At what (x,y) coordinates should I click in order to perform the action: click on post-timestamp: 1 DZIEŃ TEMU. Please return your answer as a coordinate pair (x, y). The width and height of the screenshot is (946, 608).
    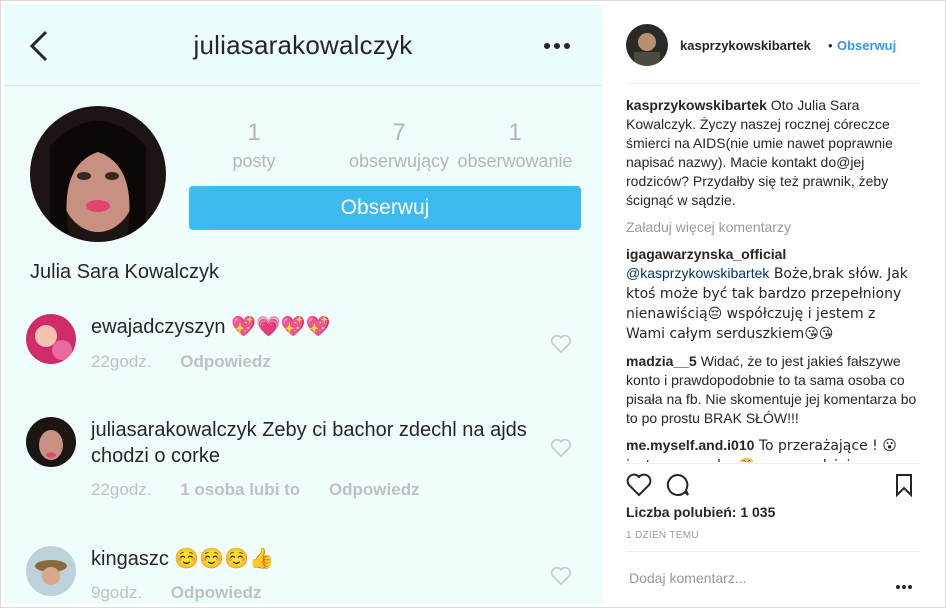
    Looking at the image, I should click on (662, 535).